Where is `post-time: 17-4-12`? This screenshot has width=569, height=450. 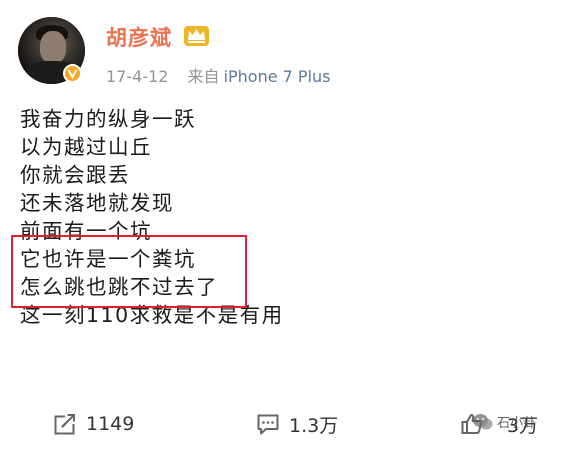
post-time: 17-4-12 is located at coordinates (137, 76).